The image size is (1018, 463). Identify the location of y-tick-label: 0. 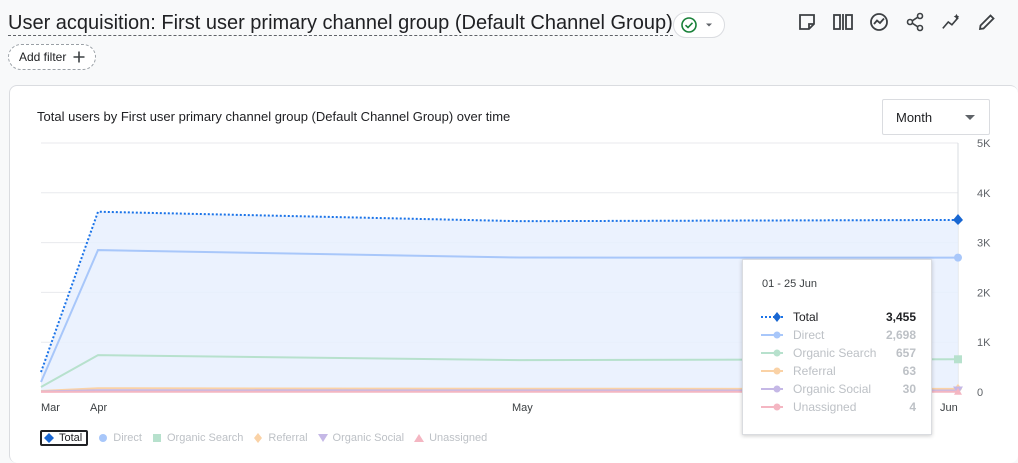
(980, 393).